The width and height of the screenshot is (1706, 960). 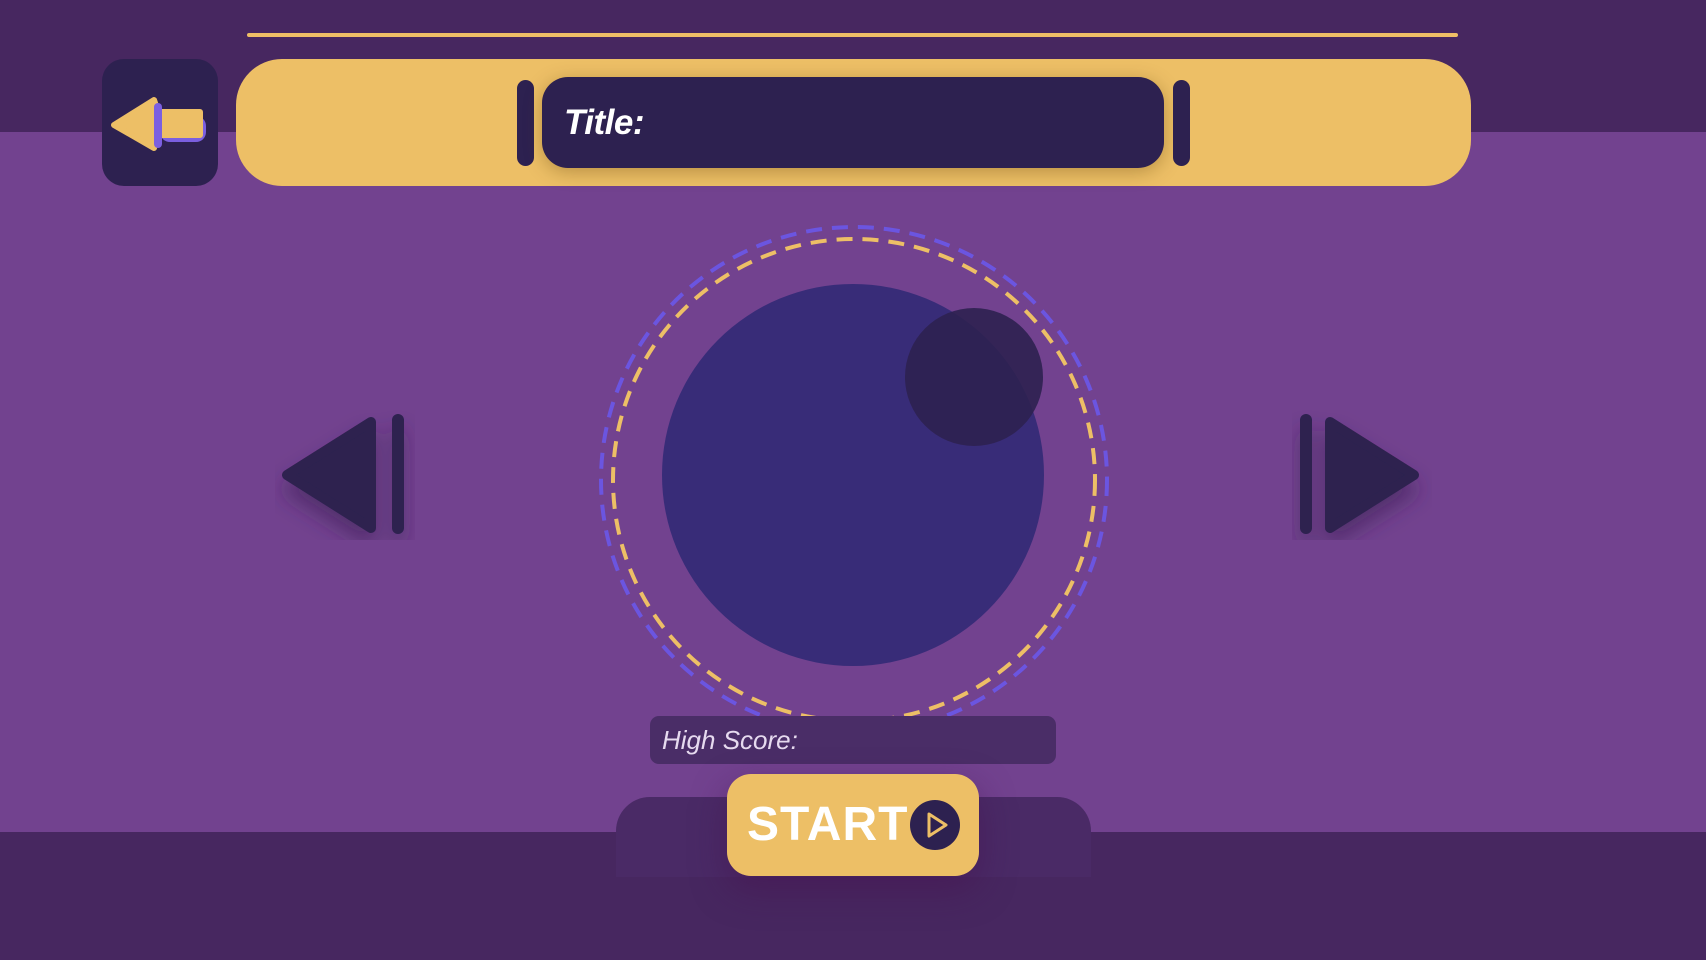 What do you see at coordinates (730, 740) in the screenshot?
I see `high-score-label: High Score:` at bounding box center [730, 740].